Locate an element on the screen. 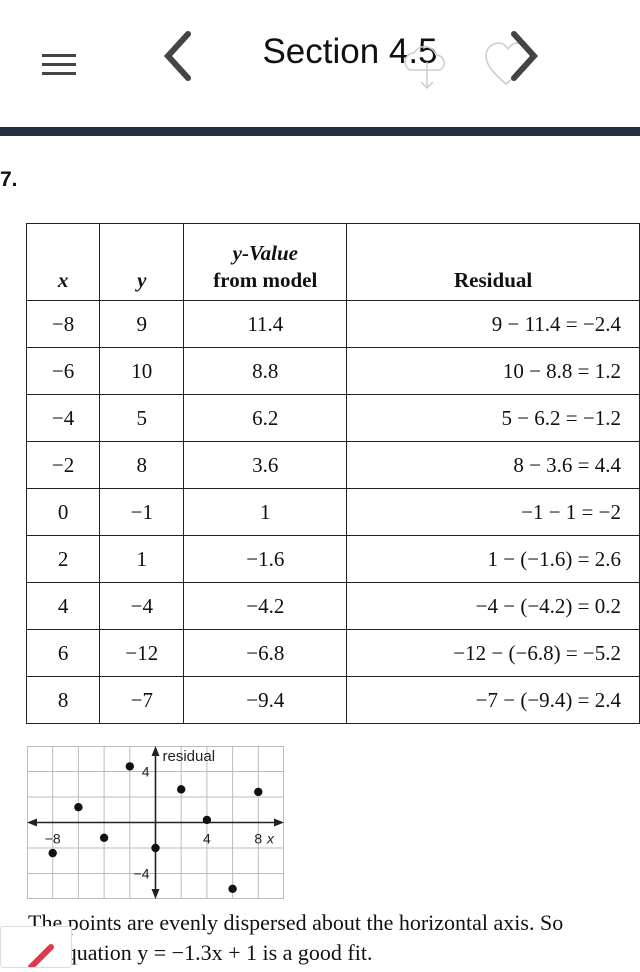 This screenshot has width=640, height=972. header-x: x is located at coordinates (63, 262).